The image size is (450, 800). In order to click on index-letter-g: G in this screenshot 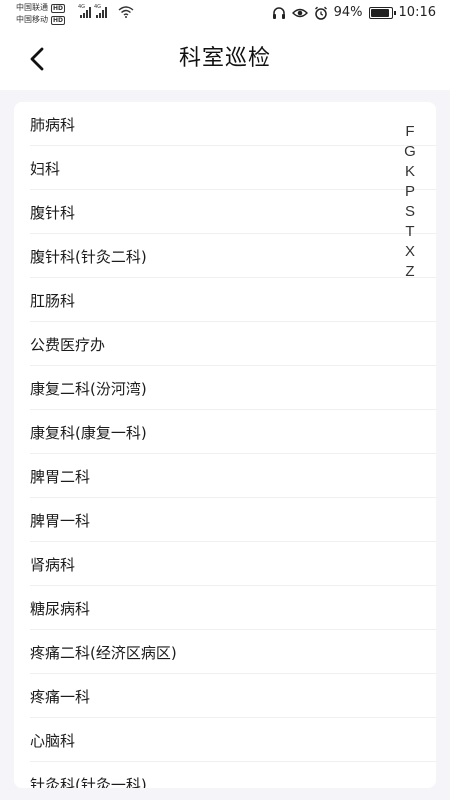, I will do `click(410, 152)`.